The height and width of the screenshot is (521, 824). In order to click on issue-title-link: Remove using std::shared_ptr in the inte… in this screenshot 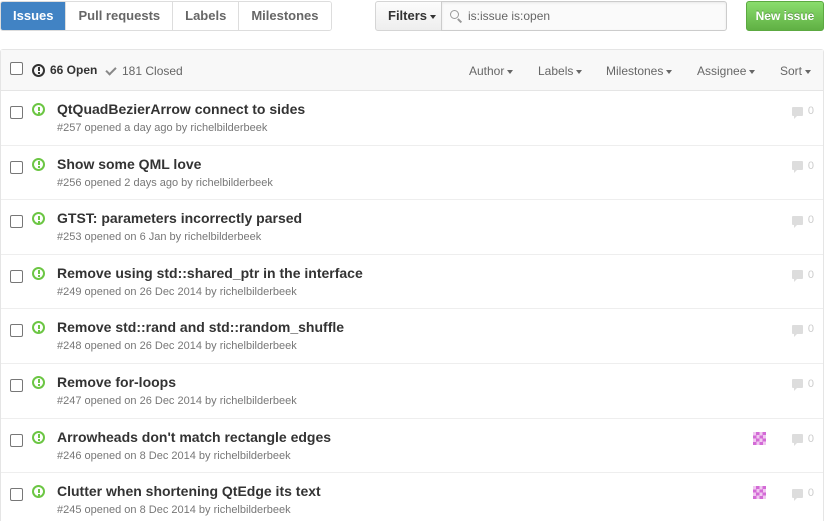, I will do `click(210, 273)`.